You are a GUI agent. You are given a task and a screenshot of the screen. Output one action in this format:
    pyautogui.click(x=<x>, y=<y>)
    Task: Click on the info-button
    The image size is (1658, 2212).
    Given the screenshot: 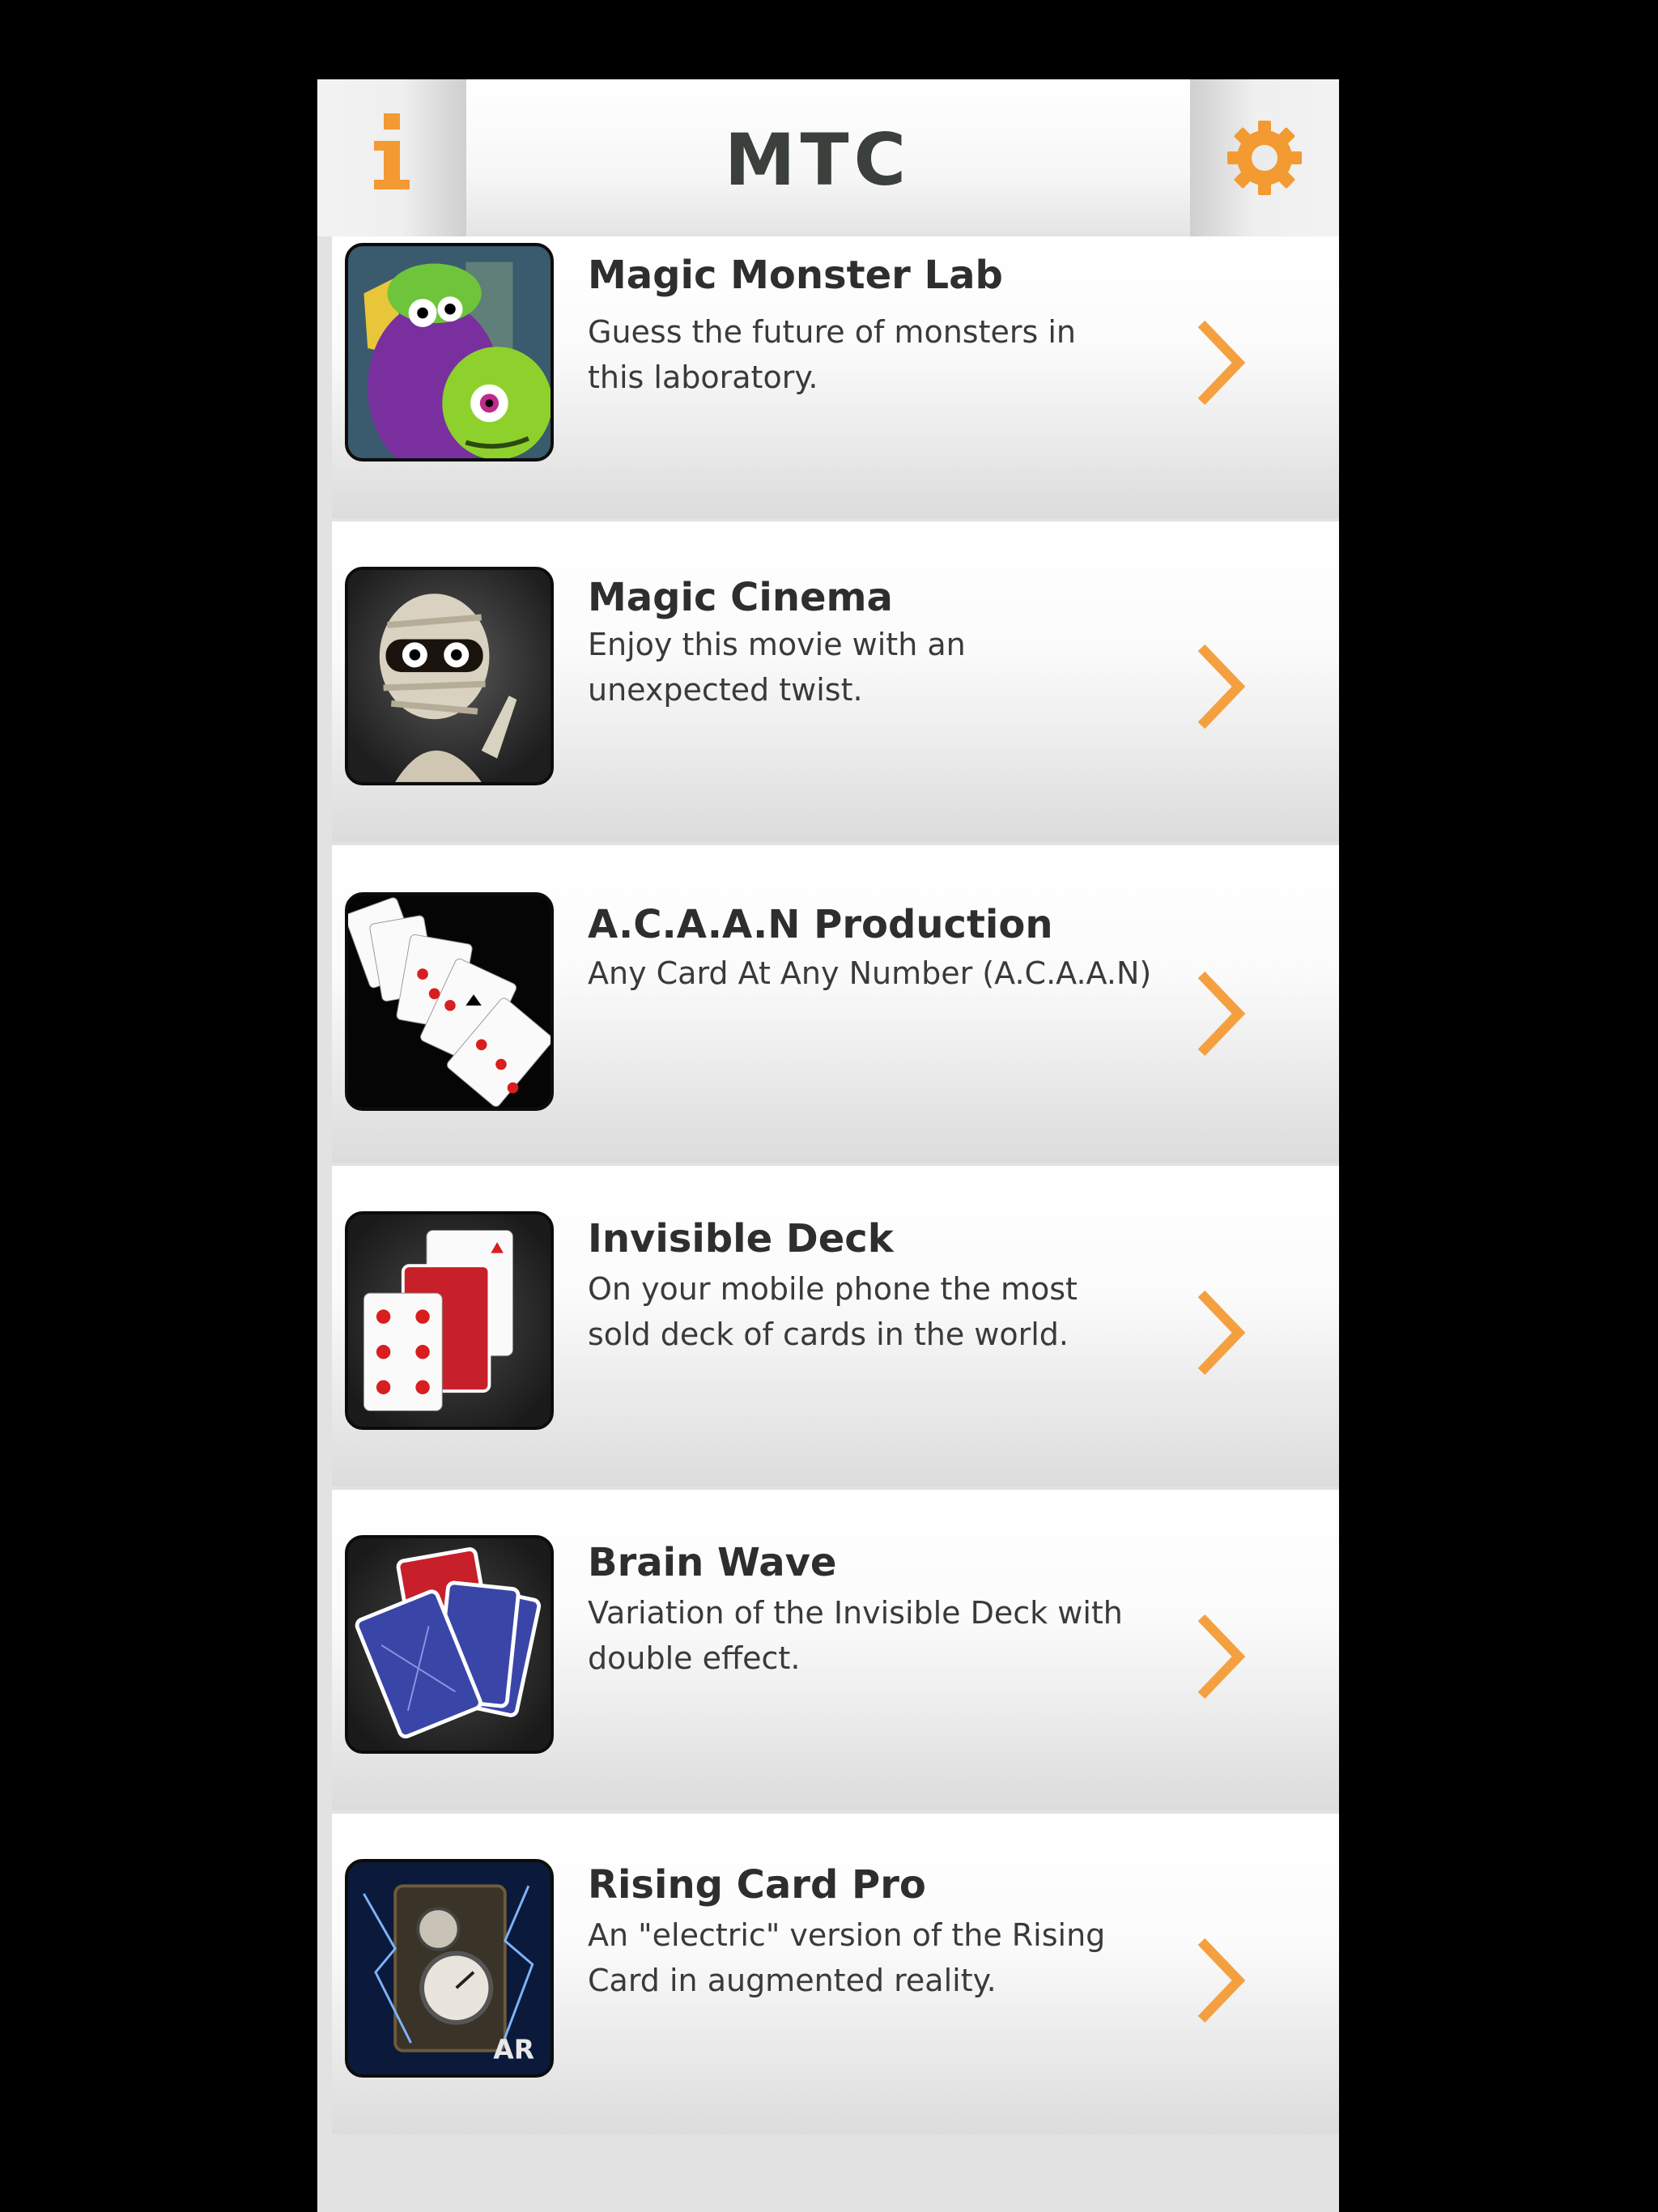 What is the action you would take?
    pyautogui.click(x=391, y=158)
    